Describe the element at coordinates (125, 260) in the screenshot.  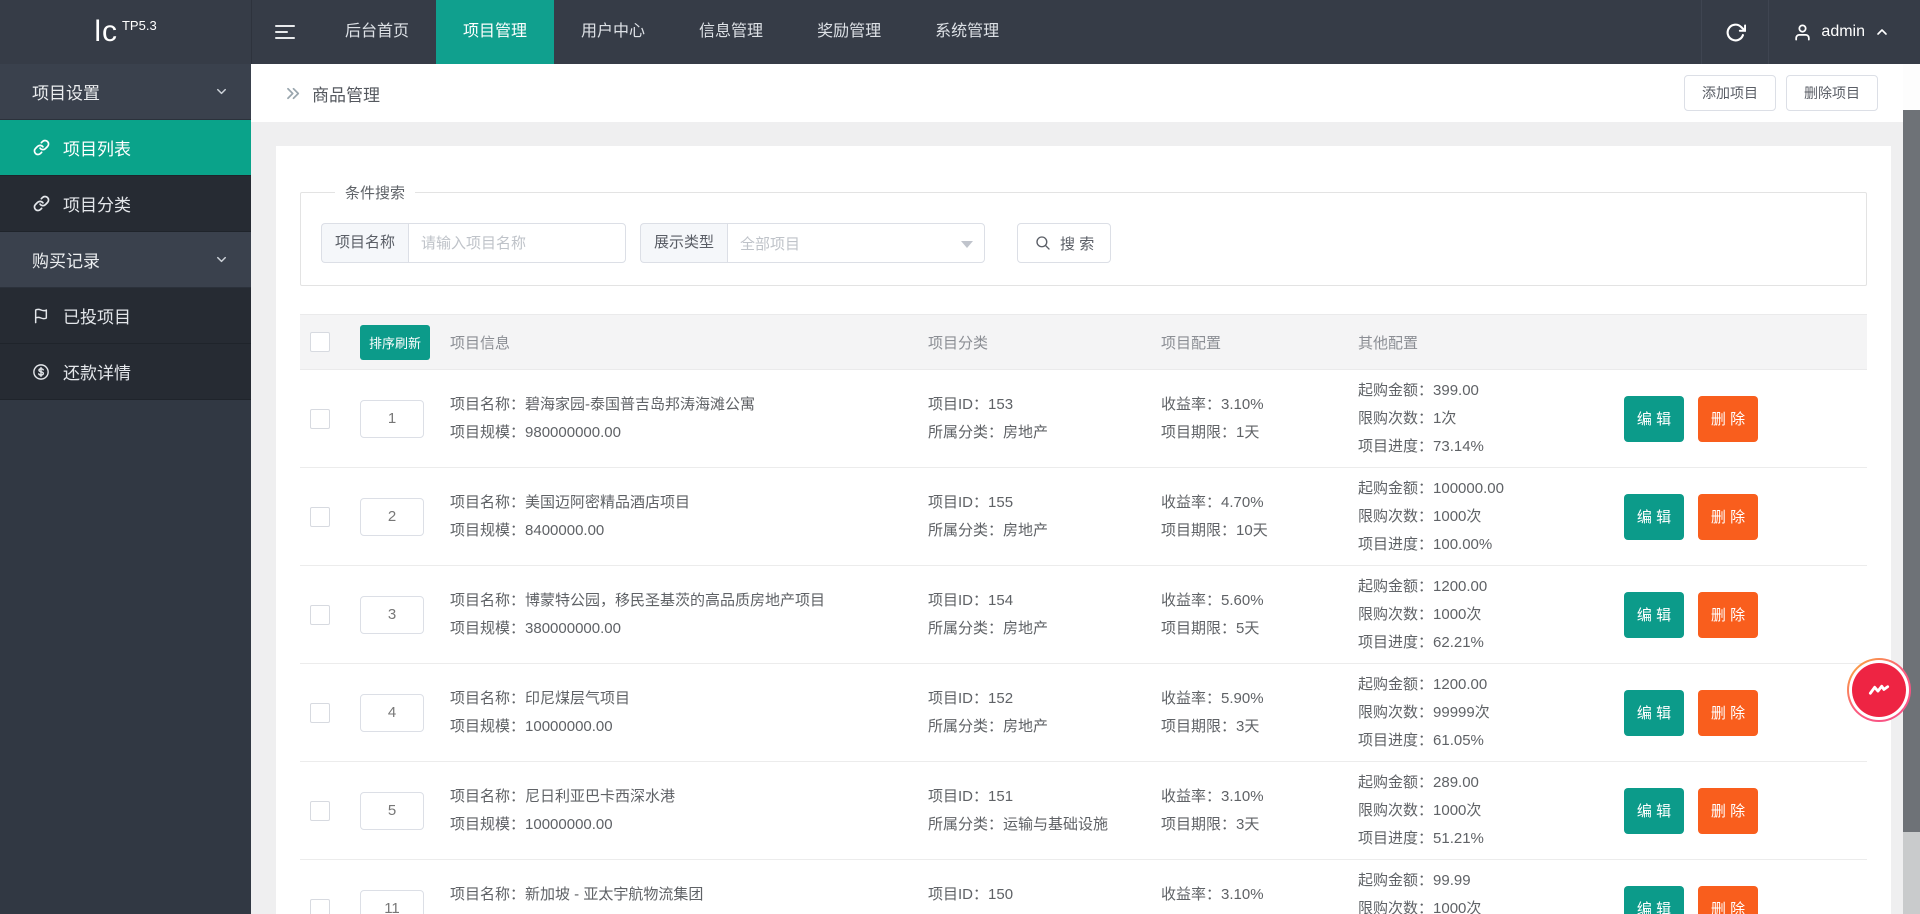
I see `sidebar-group-purchase-records: 购买记录` at that location.